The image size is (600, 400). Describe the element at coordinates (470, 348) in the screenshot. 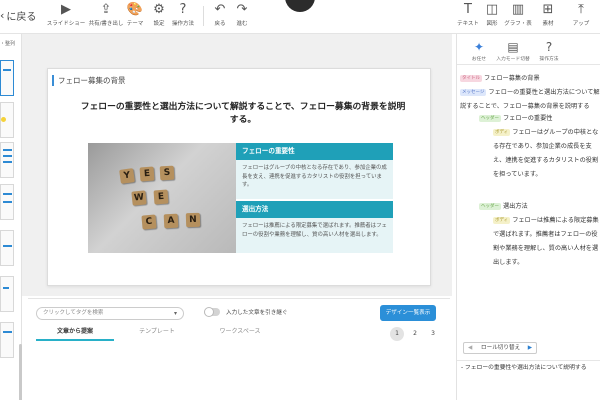

I see `chevron-left-icon: ◀` at that location.